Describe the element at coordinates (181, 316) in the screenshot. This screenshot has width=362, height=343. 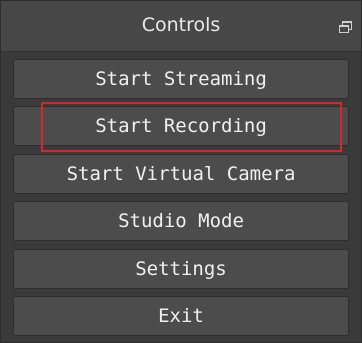
I see `exit-button: Exit` at that location.